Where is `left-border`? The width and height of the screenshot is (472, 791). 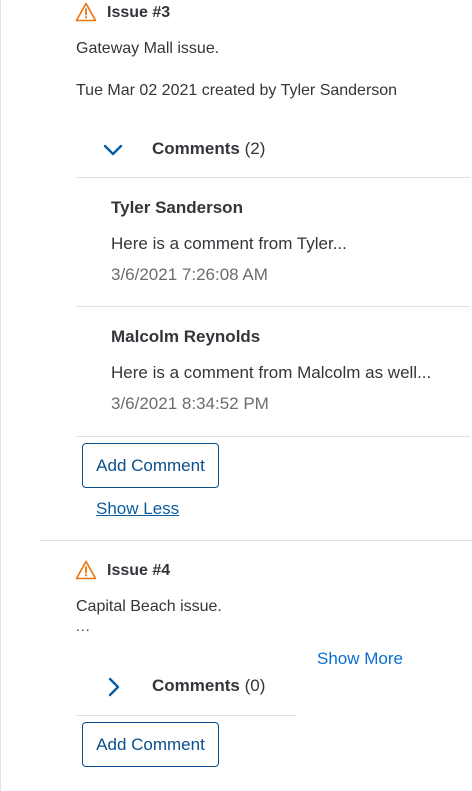 left-border is located at coordinates (0, 395).